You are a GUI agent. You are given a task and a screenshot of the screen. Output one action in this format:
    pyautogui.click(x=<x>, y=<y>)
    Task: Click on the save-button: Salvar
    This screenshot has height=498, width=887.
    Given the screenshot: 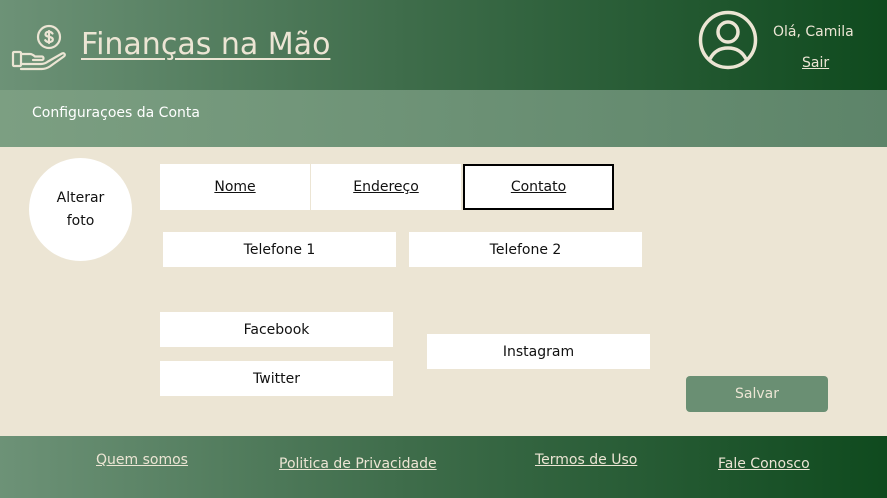 What is the action you would take?
    pyautogui.click(x=757, y=394)
    